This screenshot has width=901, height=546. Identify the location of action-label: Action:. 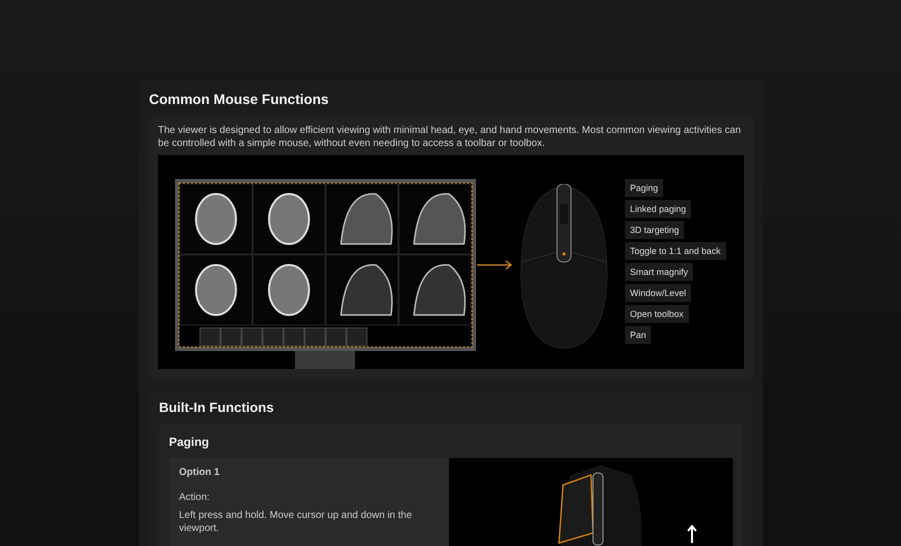
(195, 497).